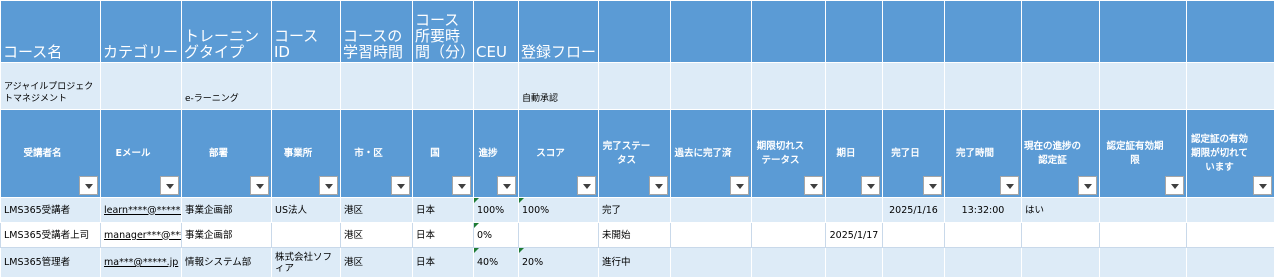 The width and height of the screenshot is (1274, 279). What do you see at coordinates (376, 31) in the screenshot?
I see `header-learning-time: コースの学習時間` at bounding box center [376, 31].